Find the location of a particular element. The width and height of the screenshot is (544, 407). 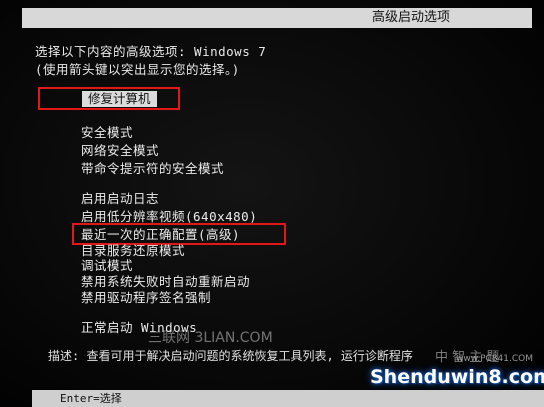

watermark-url: www.PC841.COM is located at coordinates (495, 359).